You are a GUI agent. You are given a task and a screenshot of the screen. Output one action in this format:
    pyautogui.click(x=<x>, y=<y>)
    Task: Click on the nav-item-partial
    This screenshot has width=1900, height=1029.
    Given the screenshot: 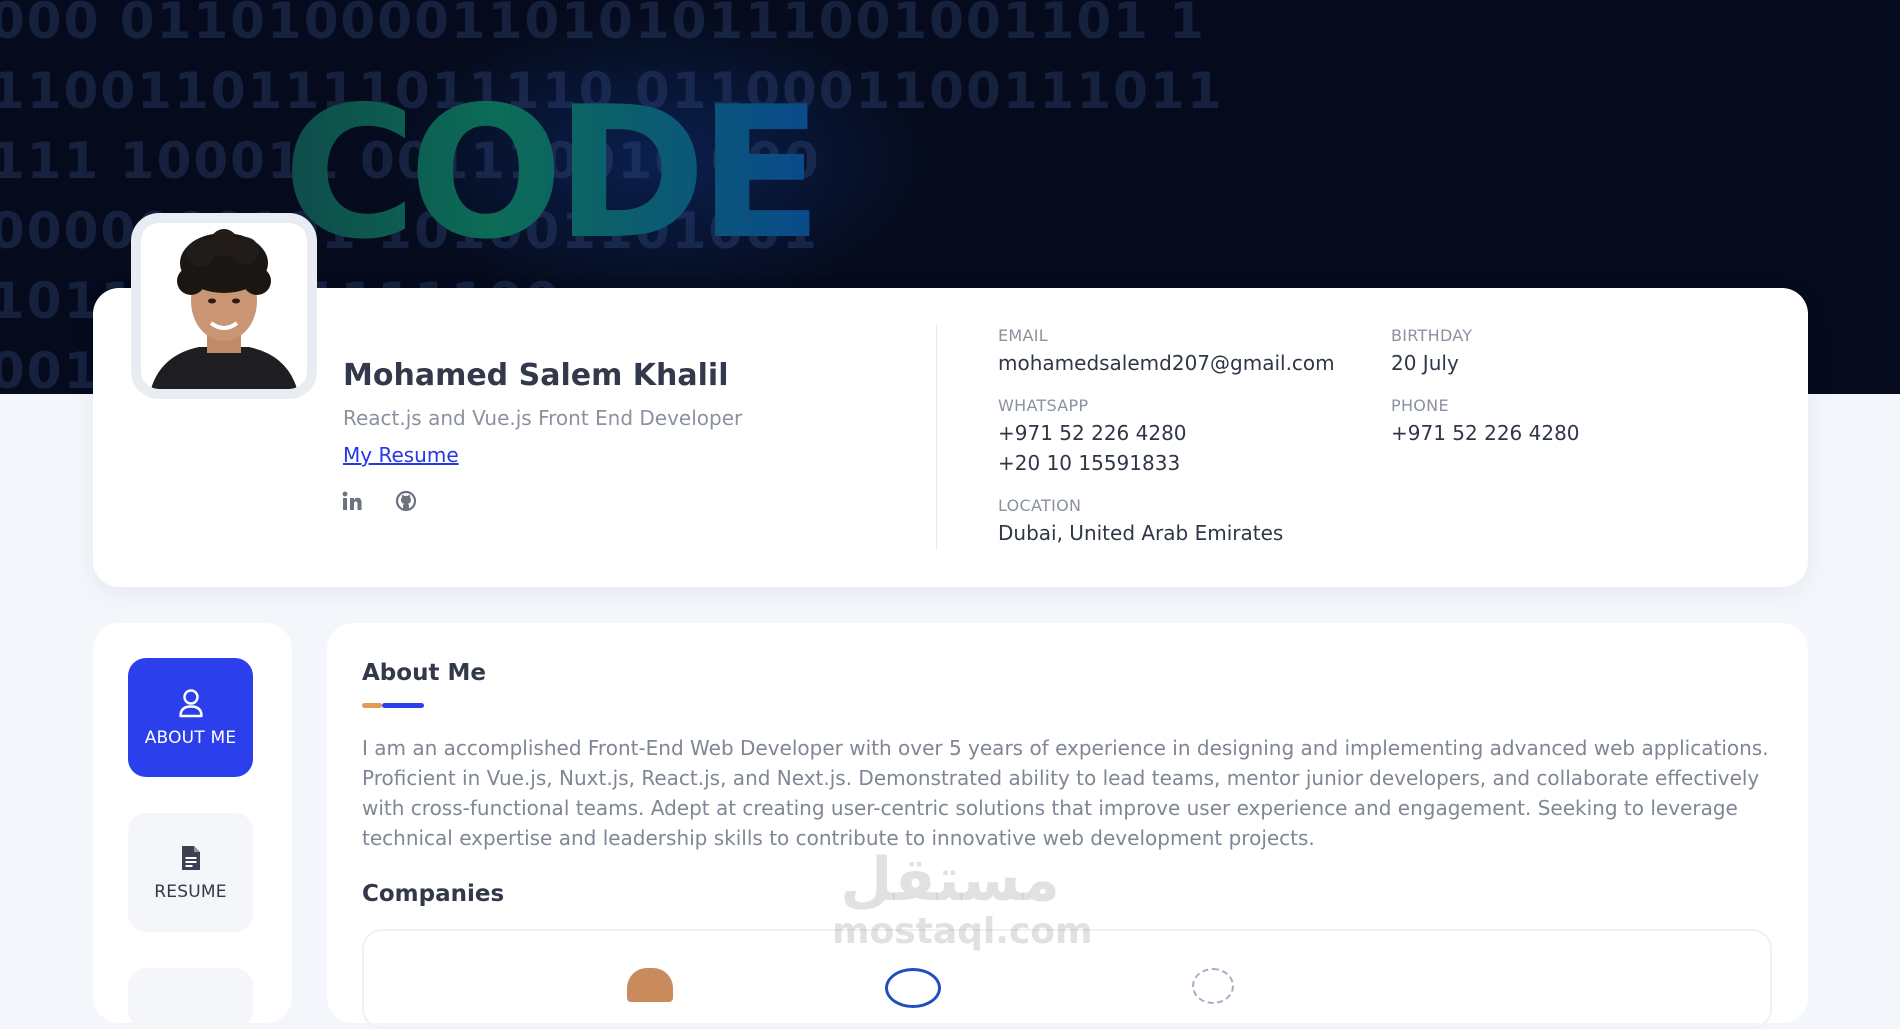 What is the action you would take?
    pyautogui.click(x=190, y=998)
    